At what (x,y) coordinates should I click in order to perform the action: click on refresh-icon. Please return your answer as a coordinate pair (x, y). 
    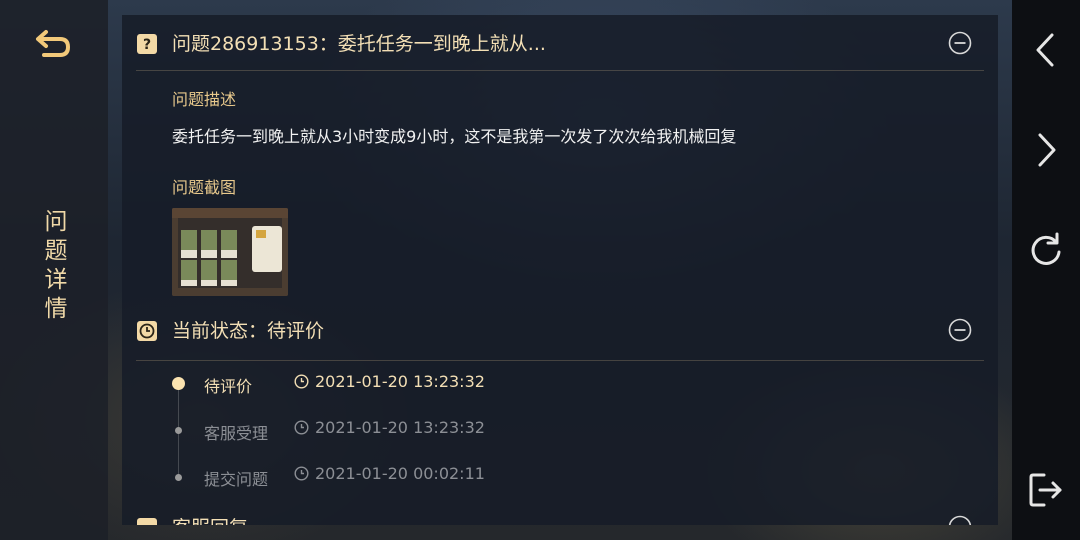
    Looking at the image, I should click on (1046, 248).